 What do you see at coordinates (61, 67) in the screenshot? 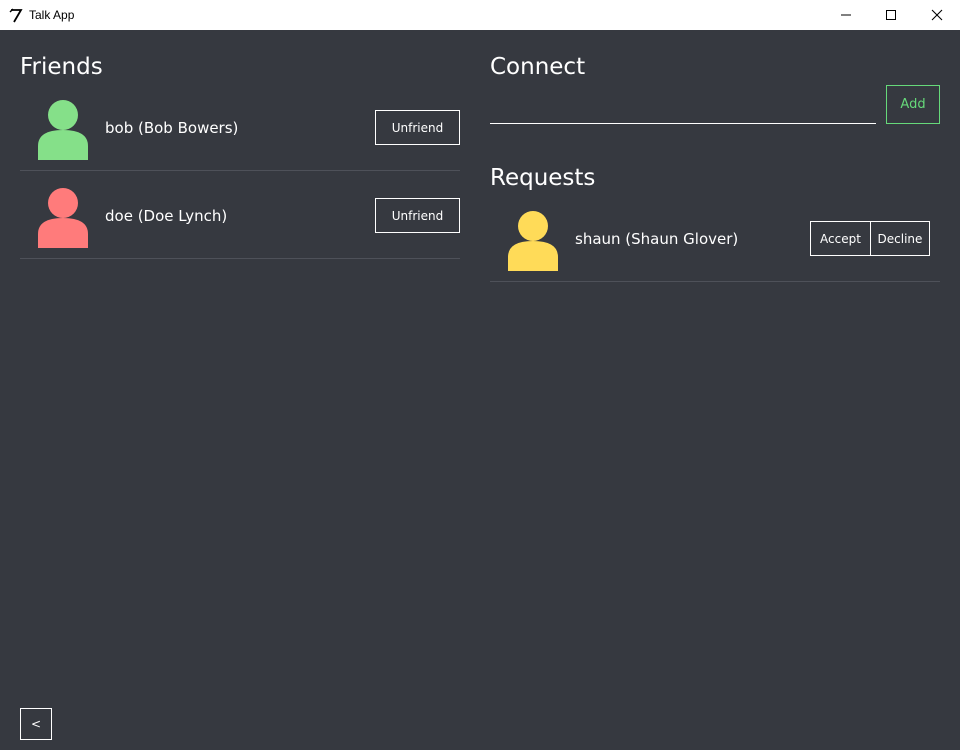
I see `friends-heading: Friends` at bounding box center [61, 67].